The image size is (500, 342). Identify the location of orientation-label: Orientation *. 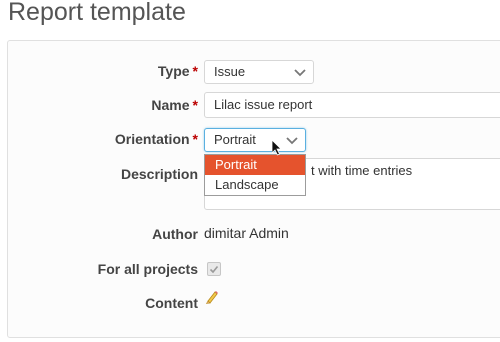
(156, 139).